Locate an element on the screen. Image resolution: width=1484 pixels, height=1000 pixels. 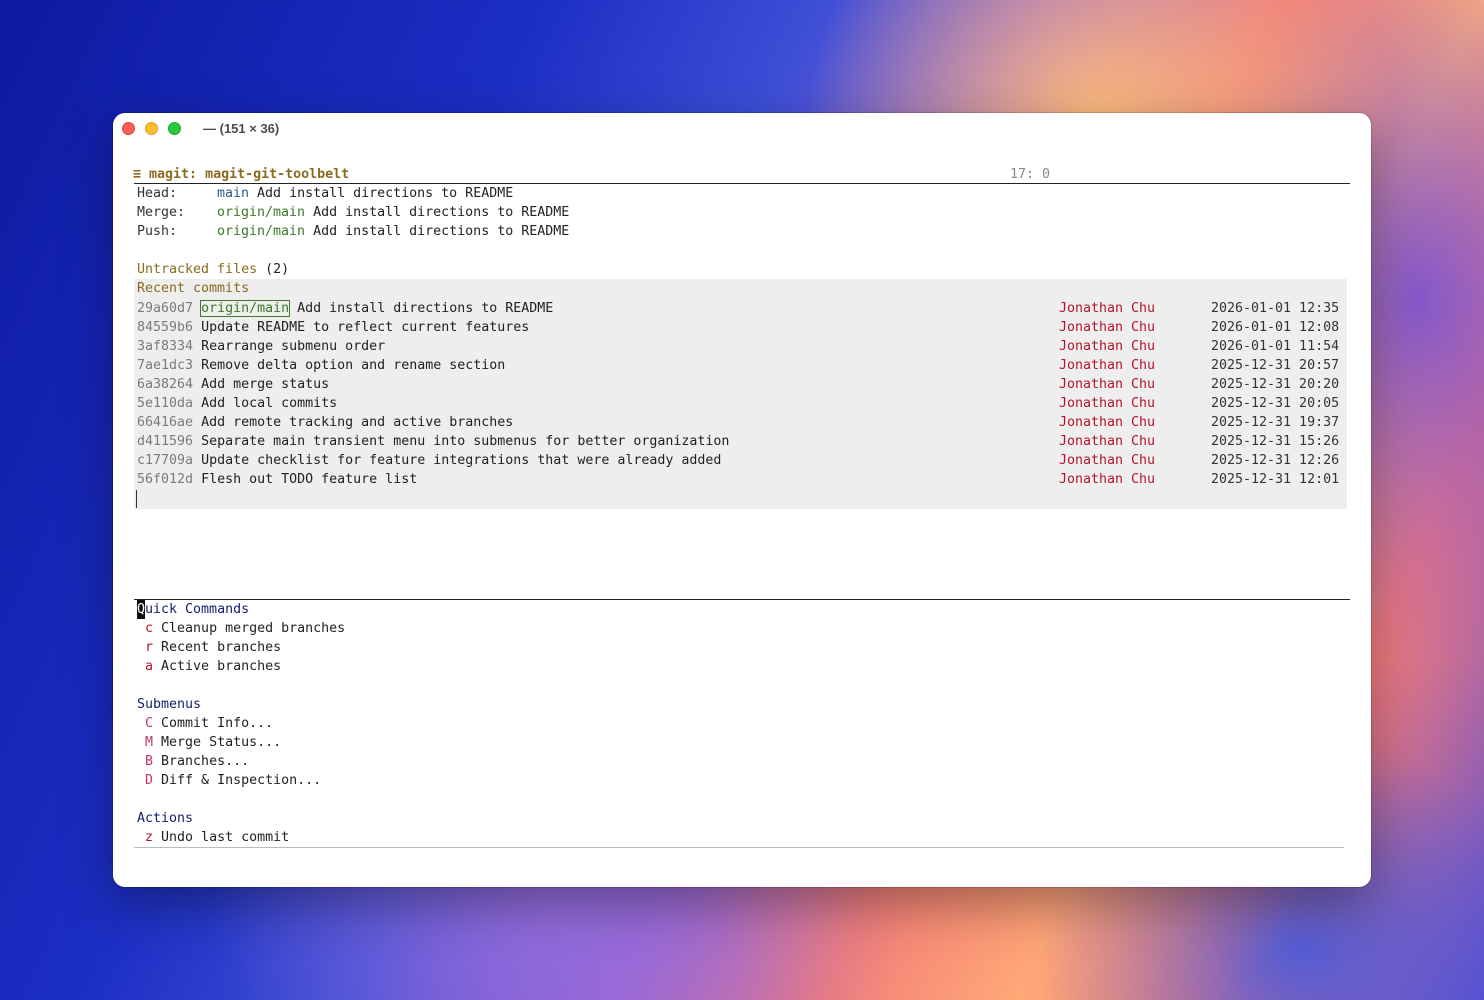
untracked-heading: Untracked files is located at coordinates (197, 269).